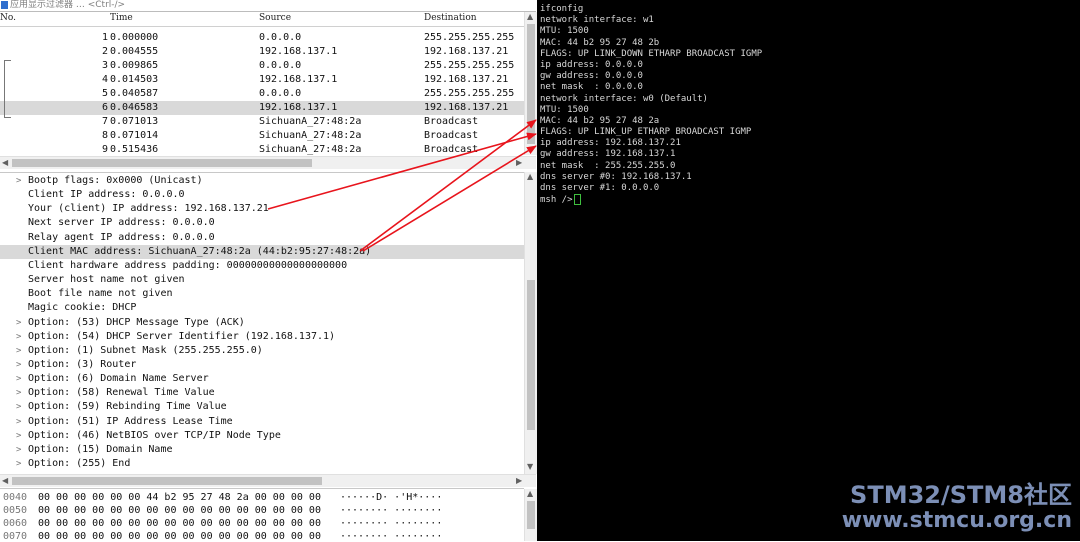  I want to click on packet-source: 192.168.137.1, so click(298, 107).